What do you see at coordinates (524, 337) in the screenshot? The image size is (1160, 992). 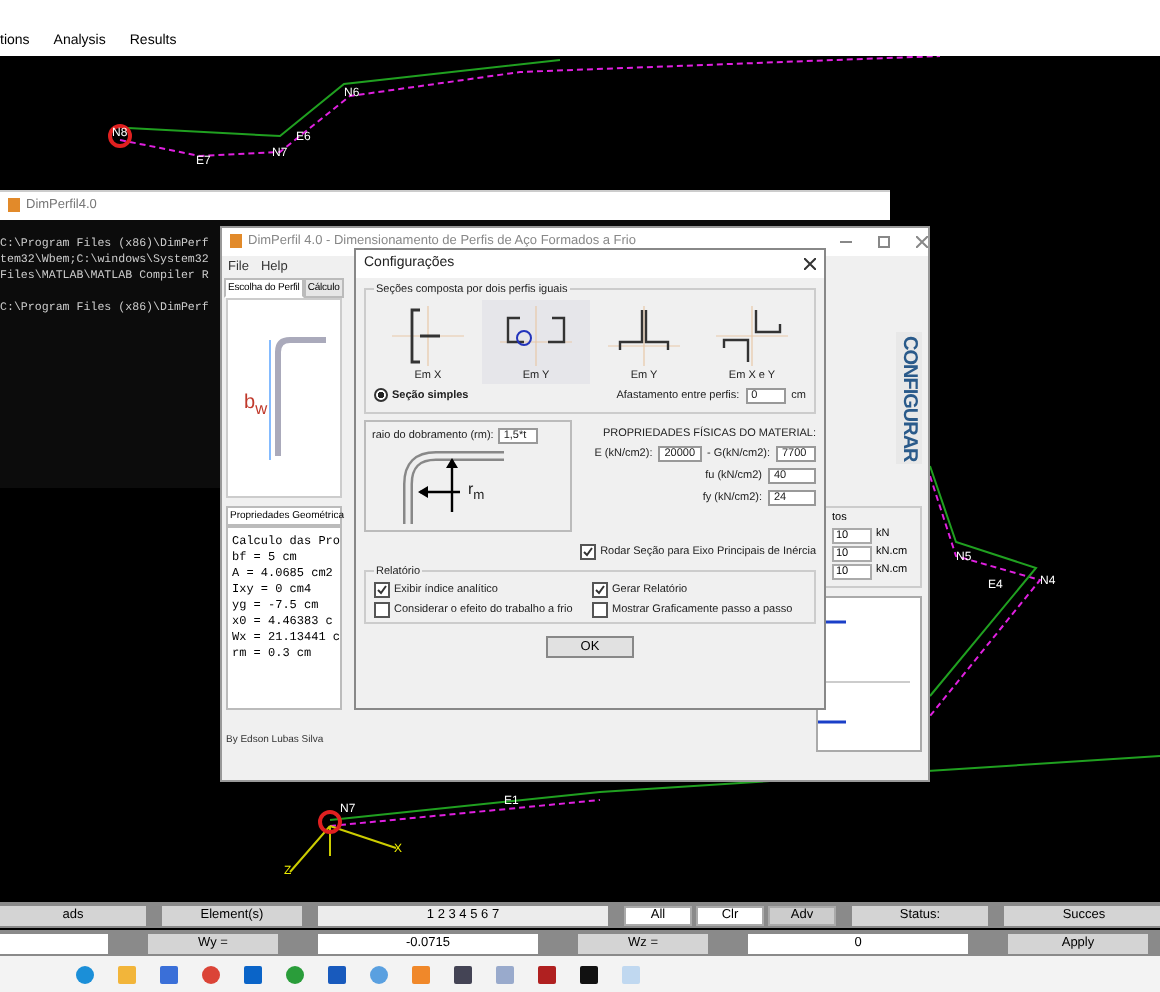 I see `cursor-icon` at bounding box center [524, 337].